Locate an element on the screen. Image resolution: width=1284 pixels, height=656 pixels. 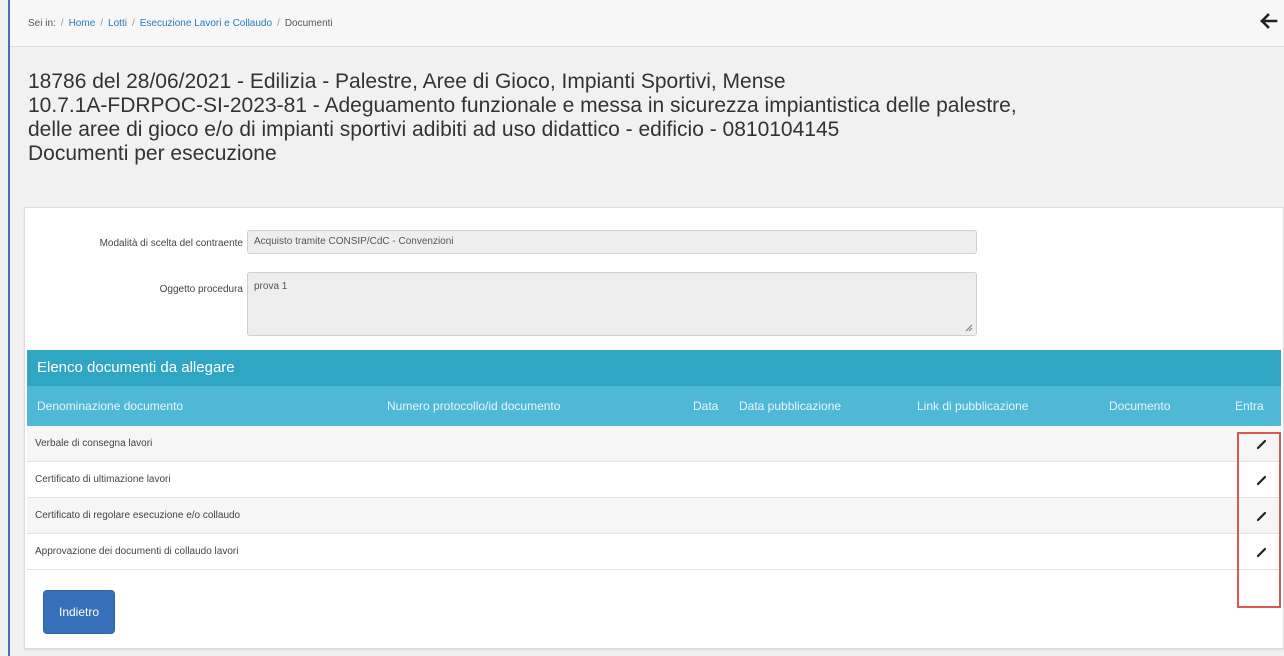
oggetto-value: prova 1 is located at coordinates (271, 286).